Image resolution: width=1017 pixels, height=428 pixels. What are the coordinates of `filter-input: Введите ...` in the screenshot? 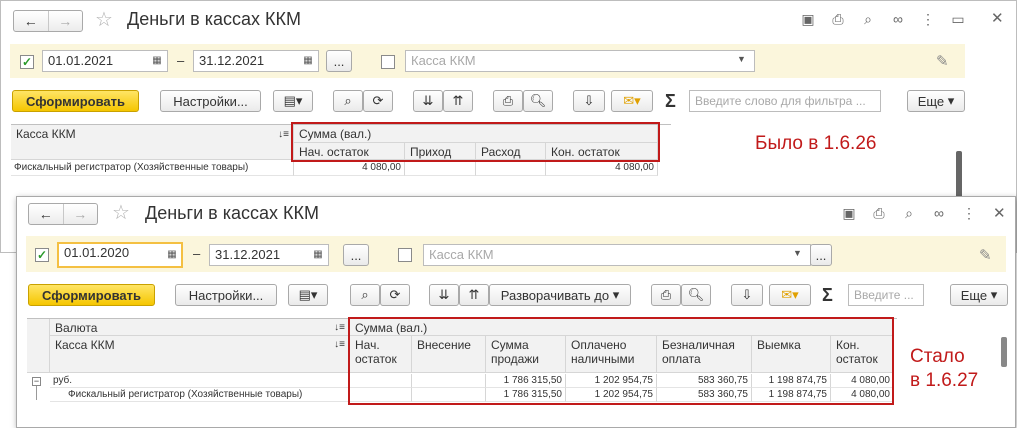 It's located at (886, 295).